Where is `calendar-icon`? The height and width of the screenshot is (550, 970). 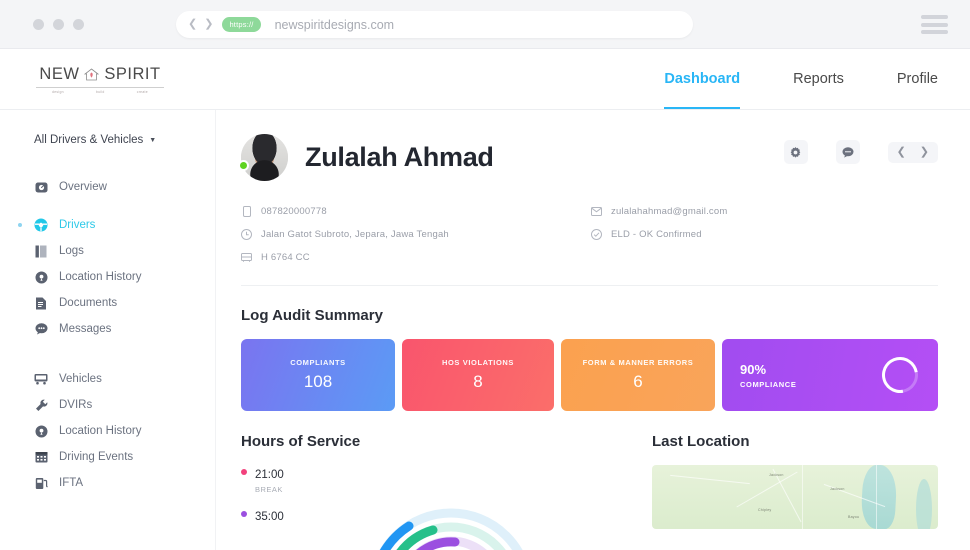 calendar-icon is located at coordinates (41, 457).